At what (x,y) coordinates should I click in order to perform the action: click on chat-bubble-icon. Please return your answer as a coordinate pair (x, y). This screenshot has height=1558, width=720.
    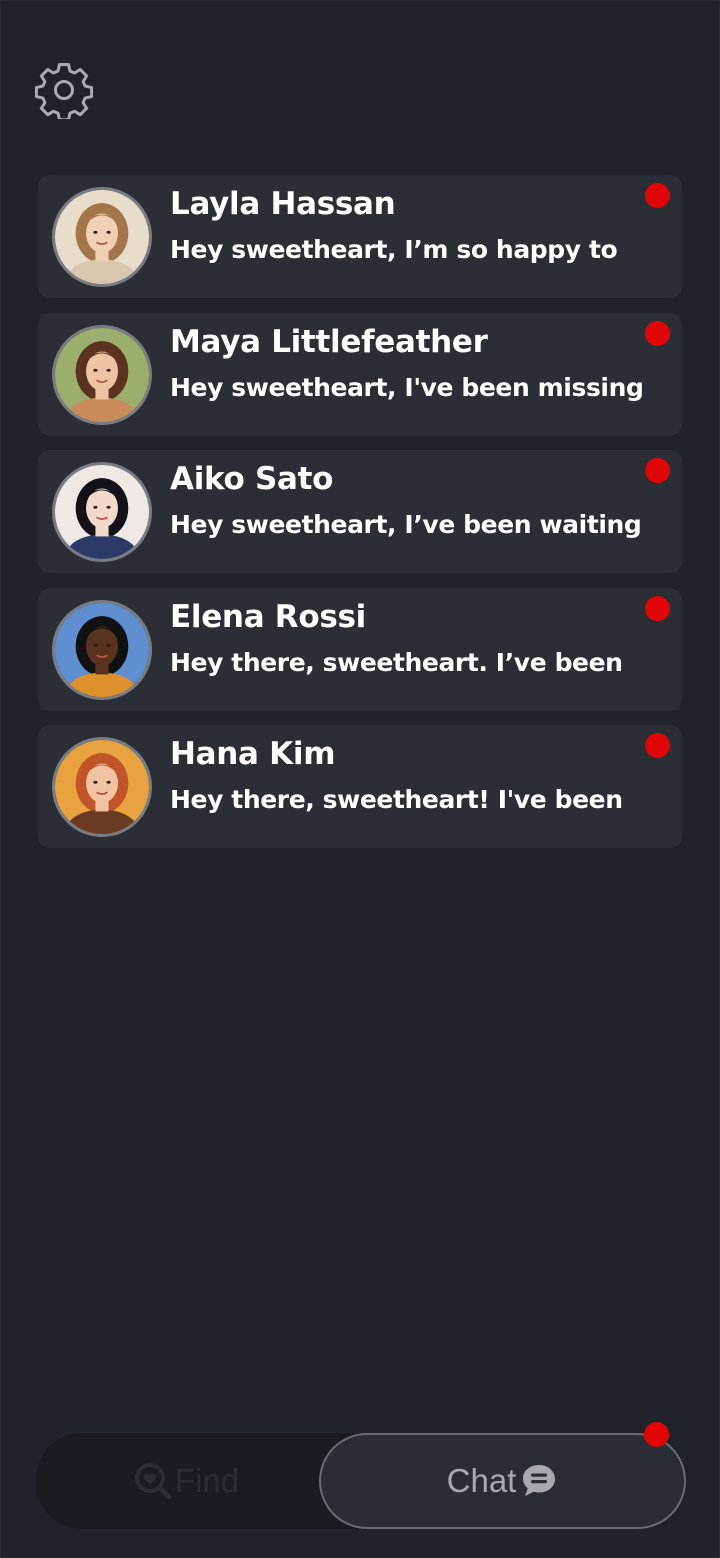
    Looking at the image, I should click on (539, 1480).